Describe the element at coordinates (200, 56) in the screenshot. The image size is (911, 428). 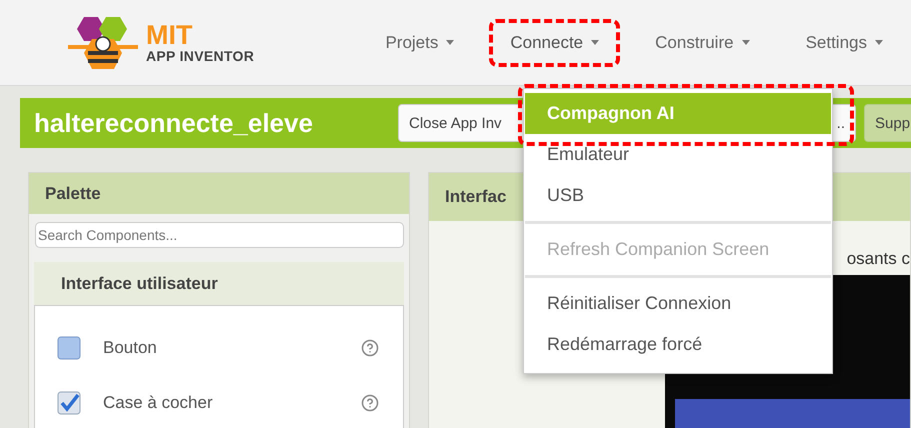
I see `logo-subtitle: APP INVENTOR` at that location.